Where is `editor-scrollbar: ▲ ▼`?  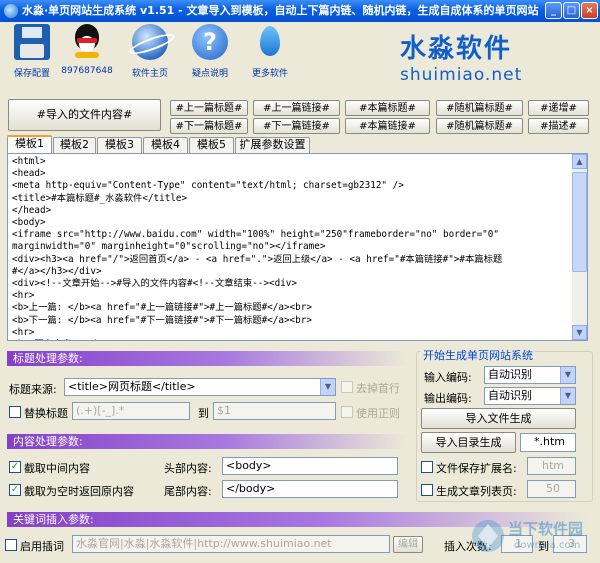 editor-scrollbar: ▲ ▼ is located at coordinates (579, 247).